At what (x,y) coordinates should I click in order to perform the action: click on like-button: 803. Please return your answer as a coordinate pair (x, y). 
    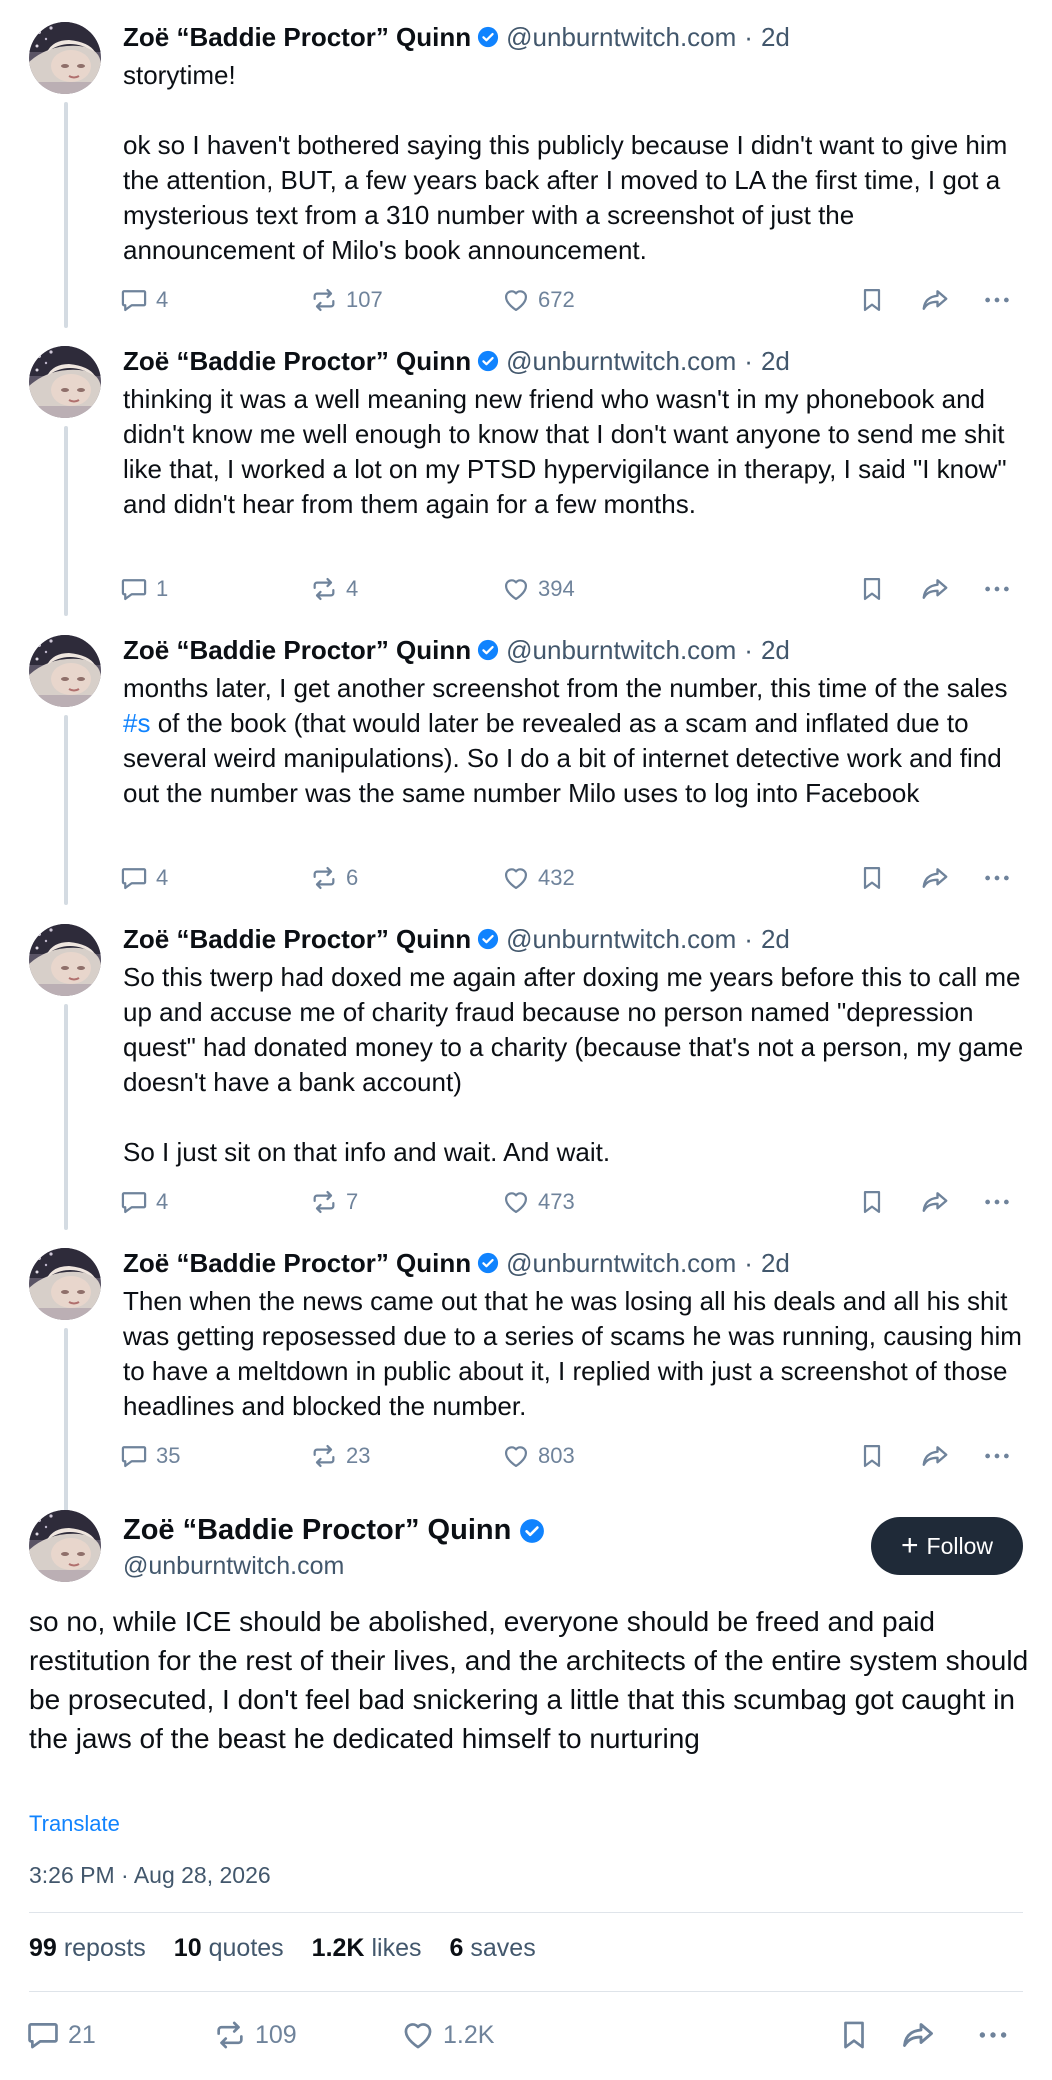
    Looking at the image, I should click on (538, 1456).